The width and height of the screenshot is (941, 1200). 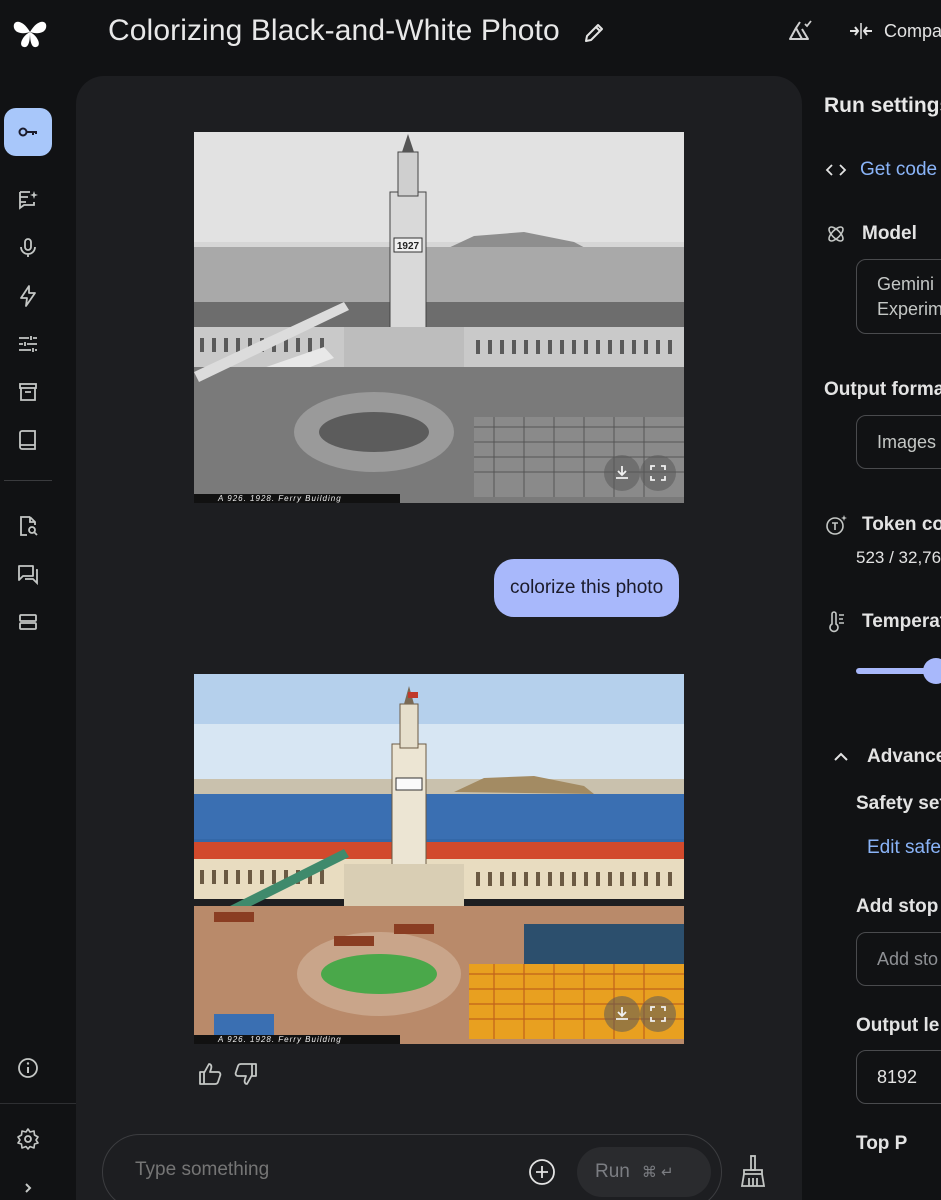 I want to click on drive-save-icon, so click(x=800, y=32).